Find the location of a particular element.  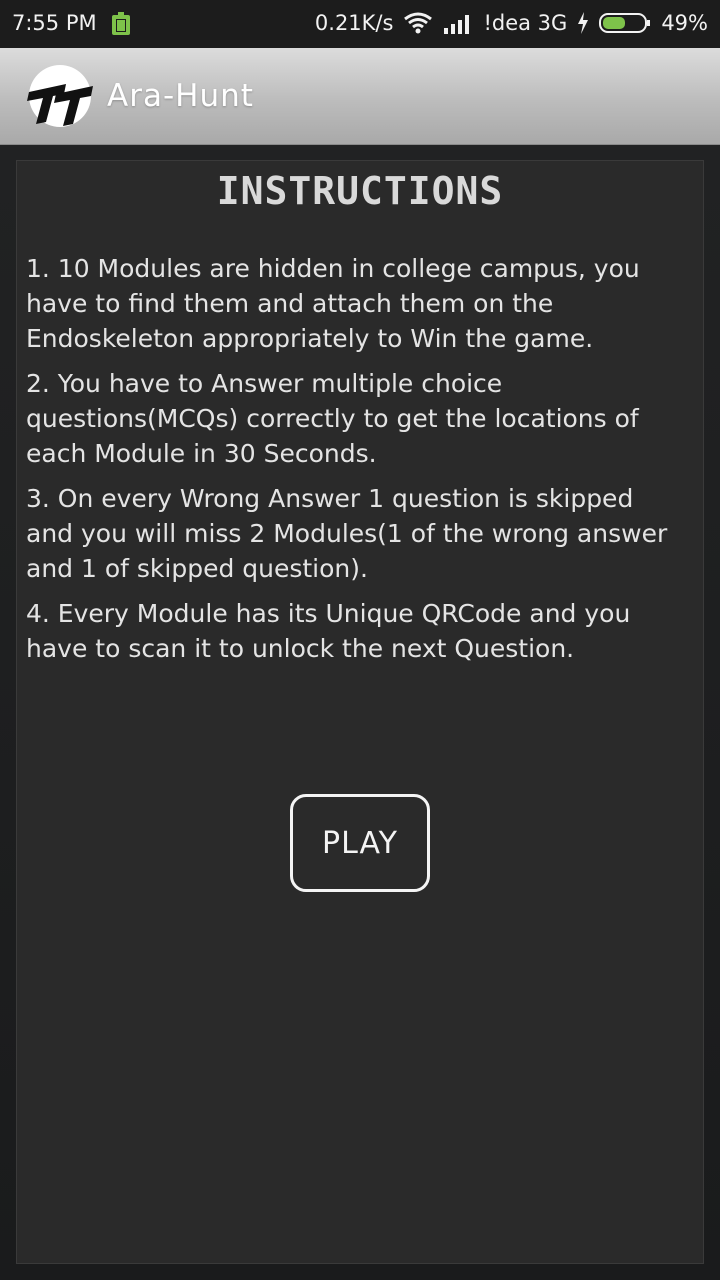

battery-icon is located at coordinates (625, 23).